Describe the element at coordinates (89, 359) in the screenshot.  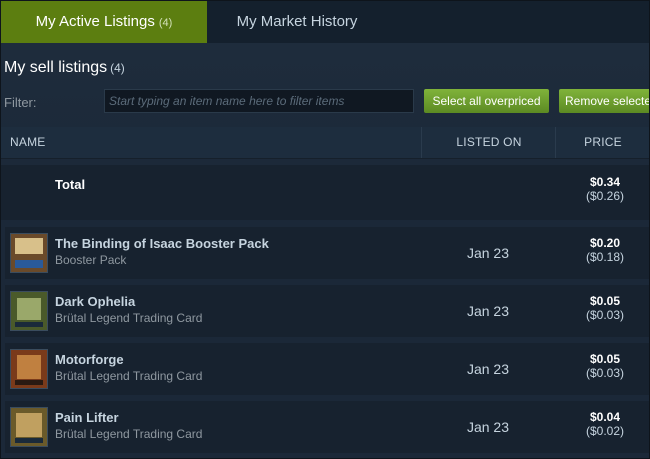
I see `item-name: Motorforge` at that location.